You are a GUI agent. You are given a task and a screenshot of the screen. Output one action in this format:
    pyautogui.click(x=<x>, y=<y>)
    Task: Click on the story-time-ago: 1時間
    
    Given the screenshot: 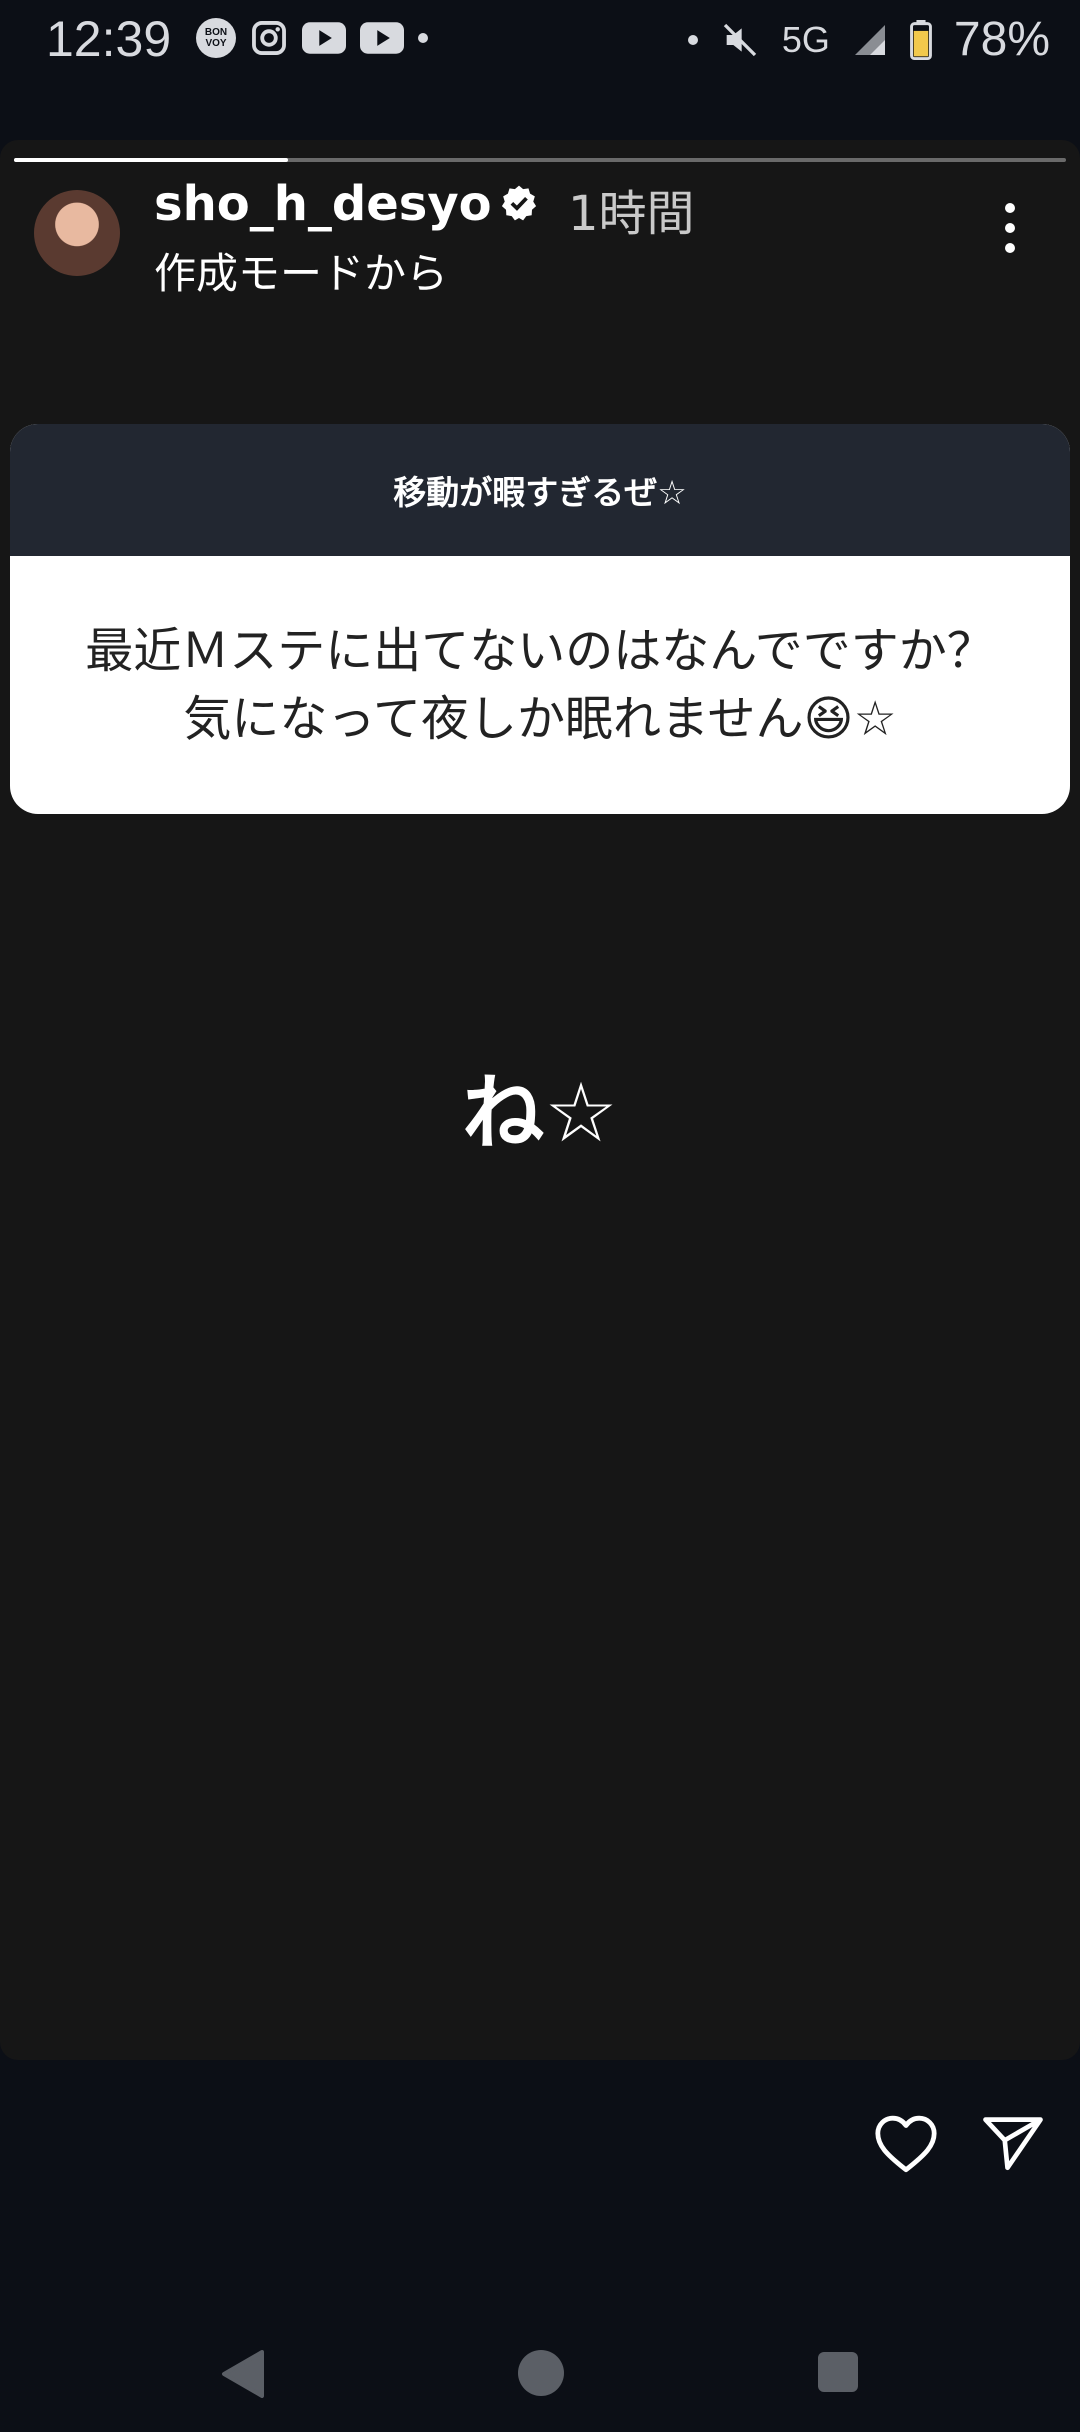 What is the action you would take?
    pyautogui.click(x=631, y=214)
    